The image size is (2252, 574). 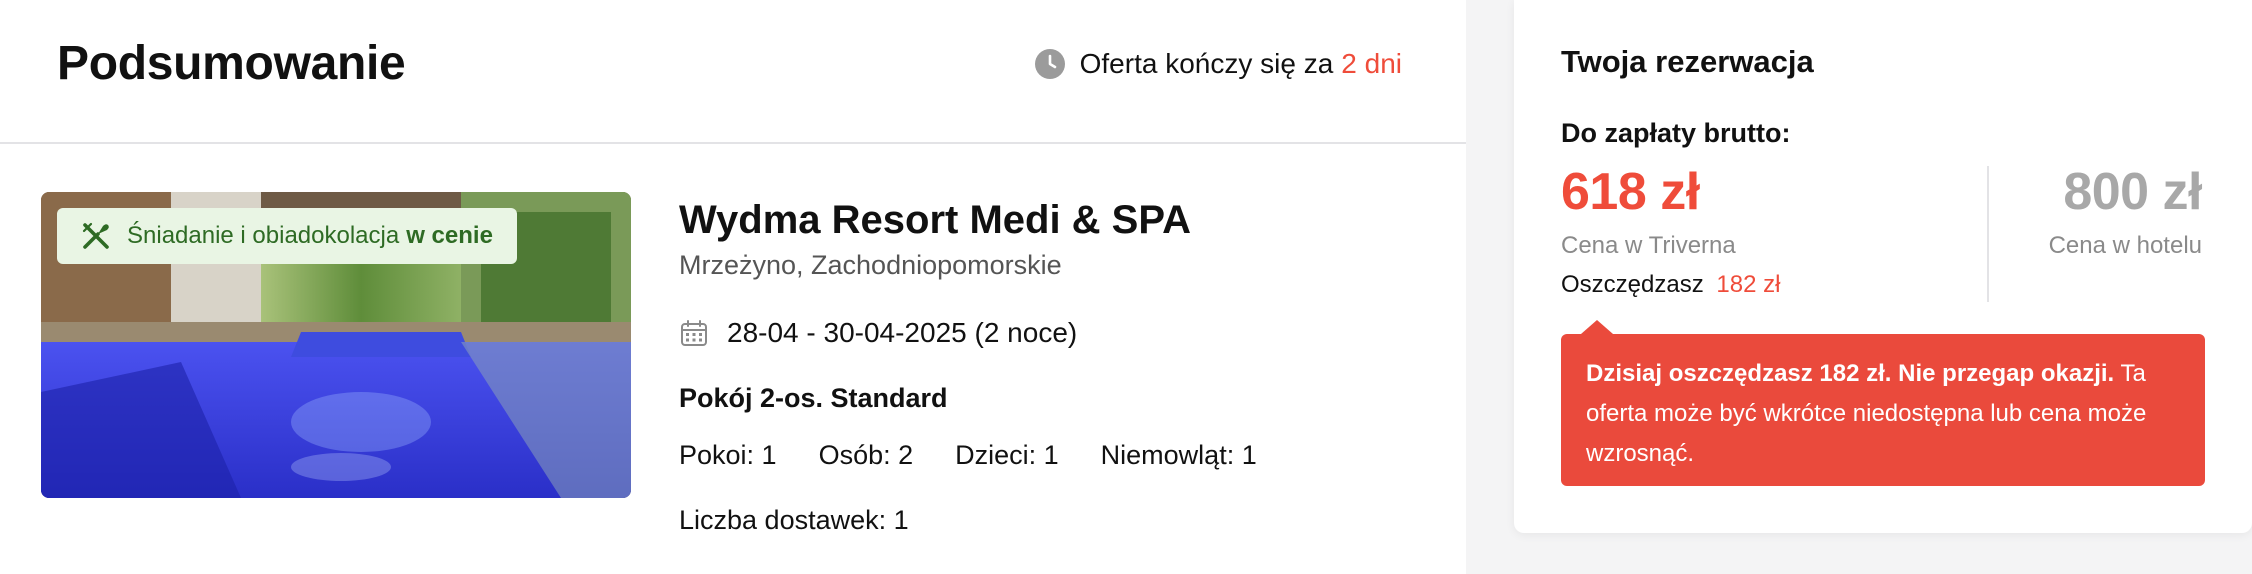 I want to click on stay-dates: 28-04 - 30-04-2025 (2 noce), so click(x=1059, y=333).